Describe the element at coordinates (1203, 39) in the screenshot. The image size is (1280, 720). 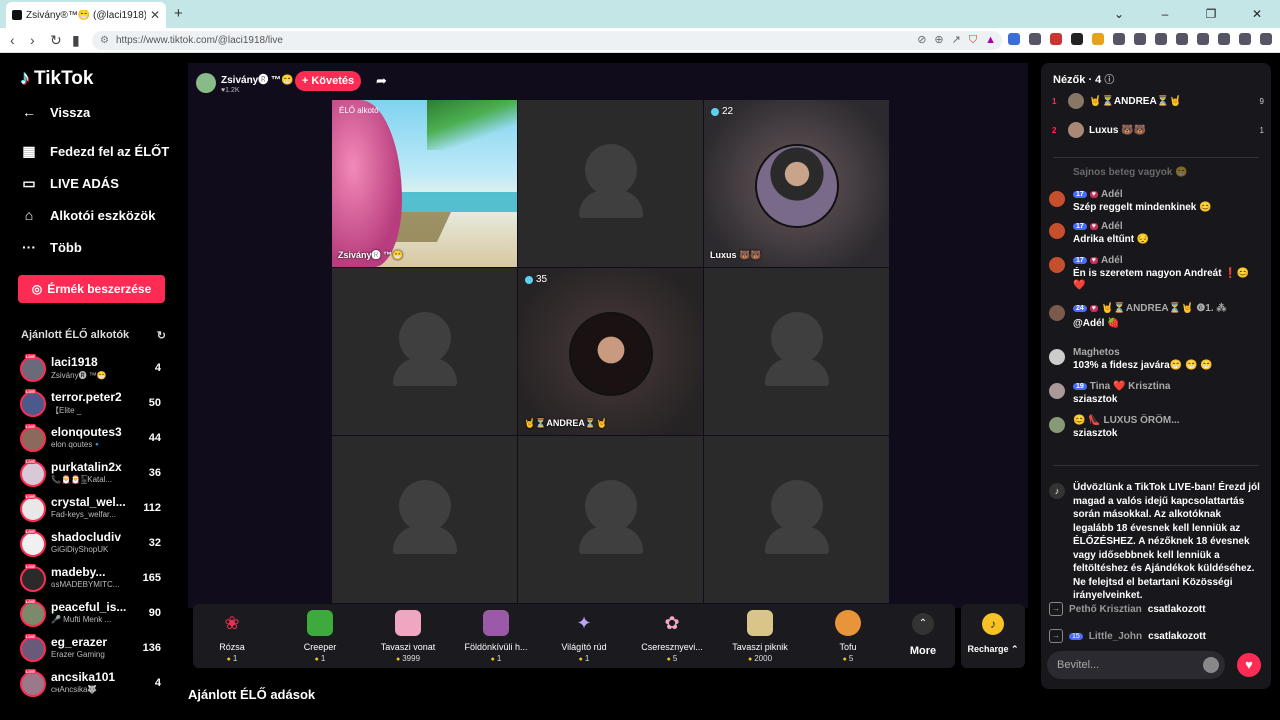
I see `sidebar-icon` at that location.